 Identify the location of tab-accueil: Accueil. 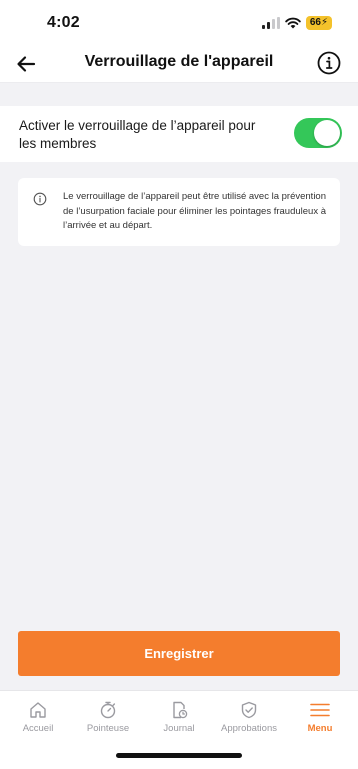
(38, 716).